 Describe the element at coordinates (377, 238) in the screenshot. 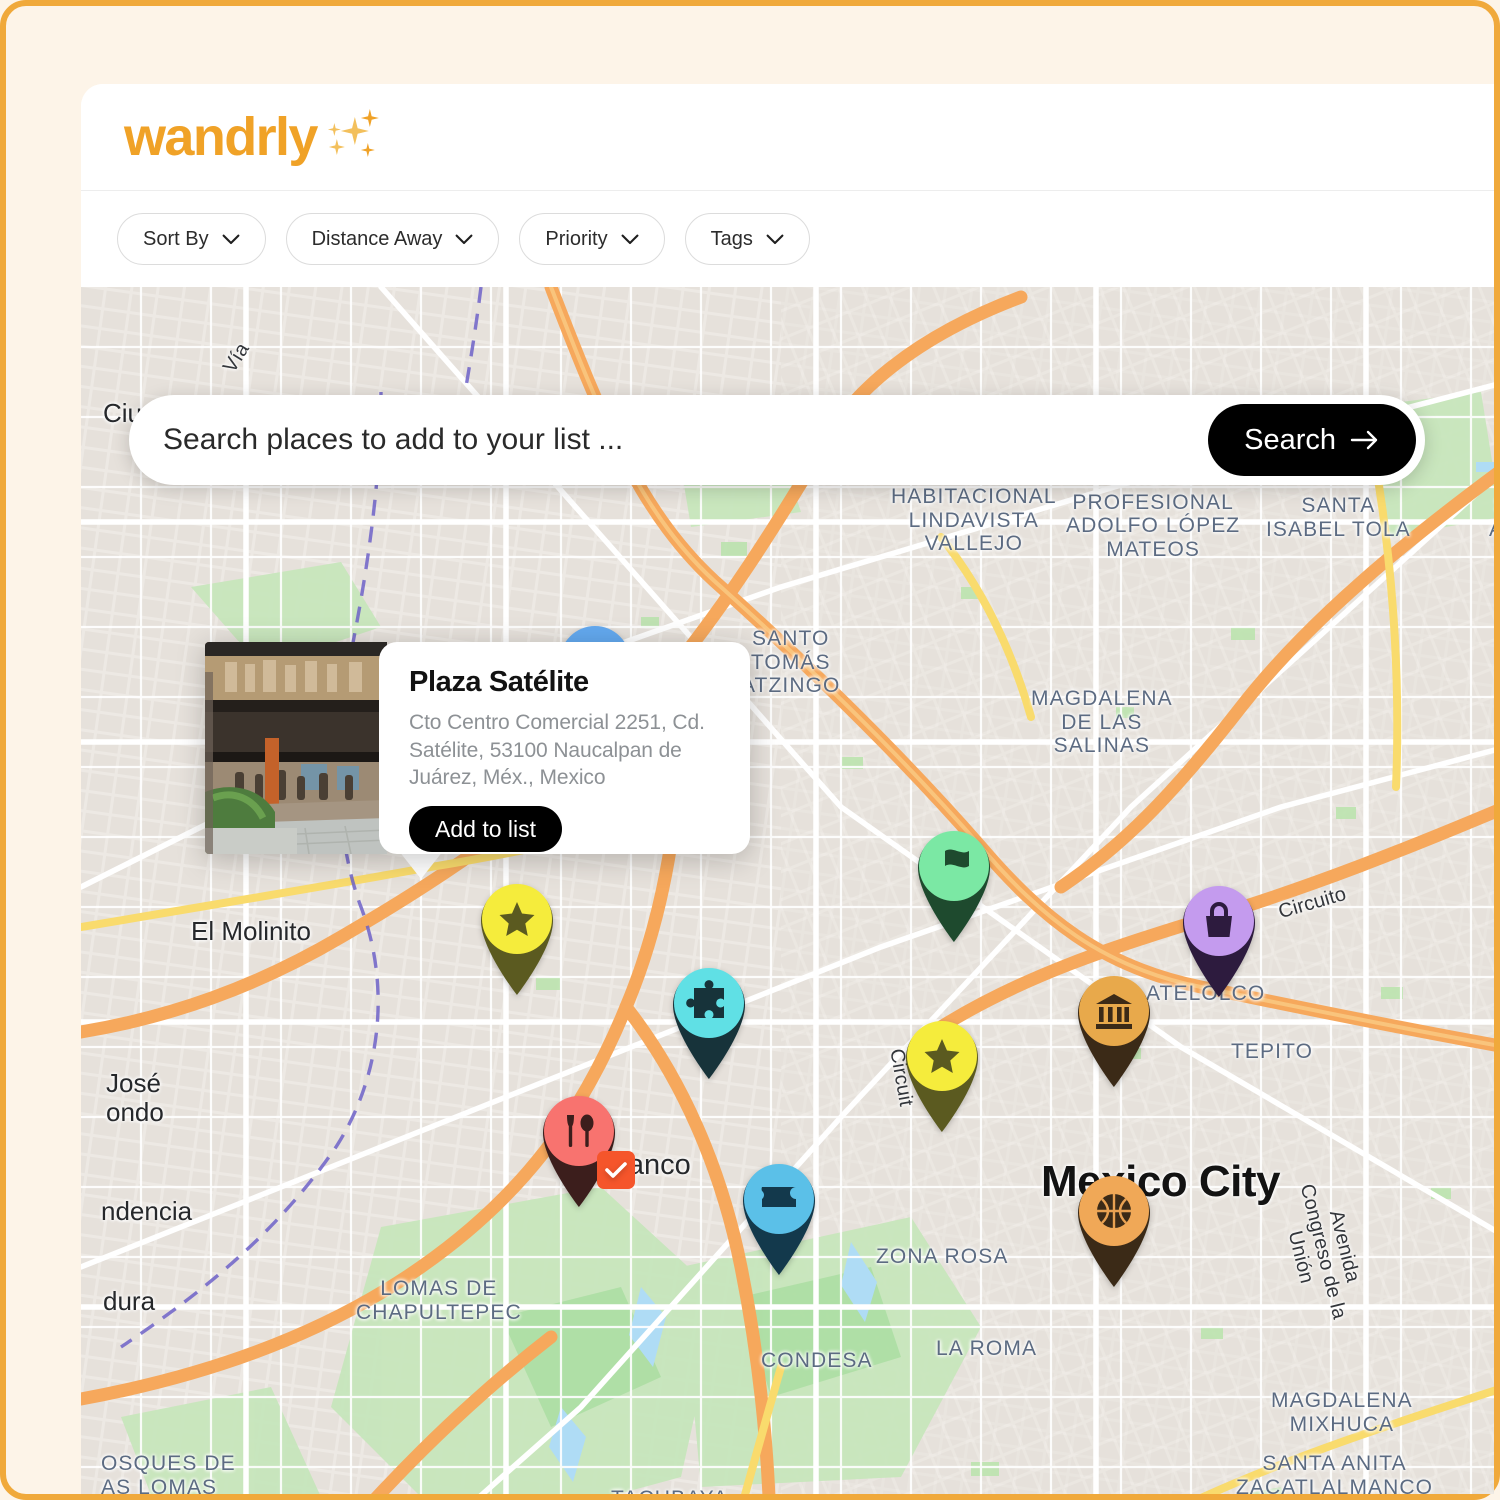

I see `filter-chip-label: Distance Away` at that location.